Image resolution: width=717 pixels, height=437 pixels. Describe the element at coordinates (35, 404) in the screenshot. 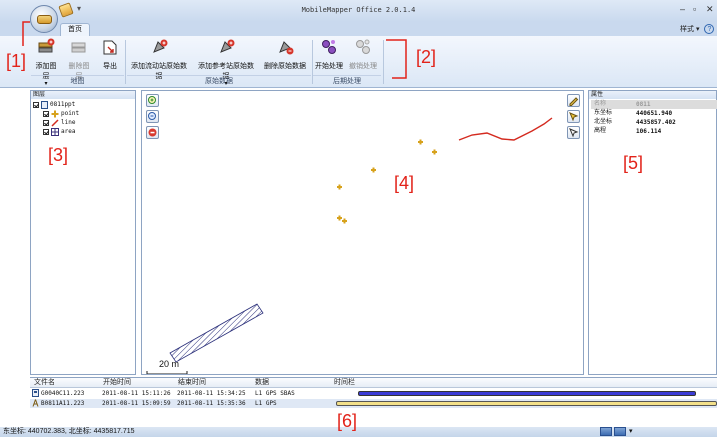

I see `antenna-icon` at that location.